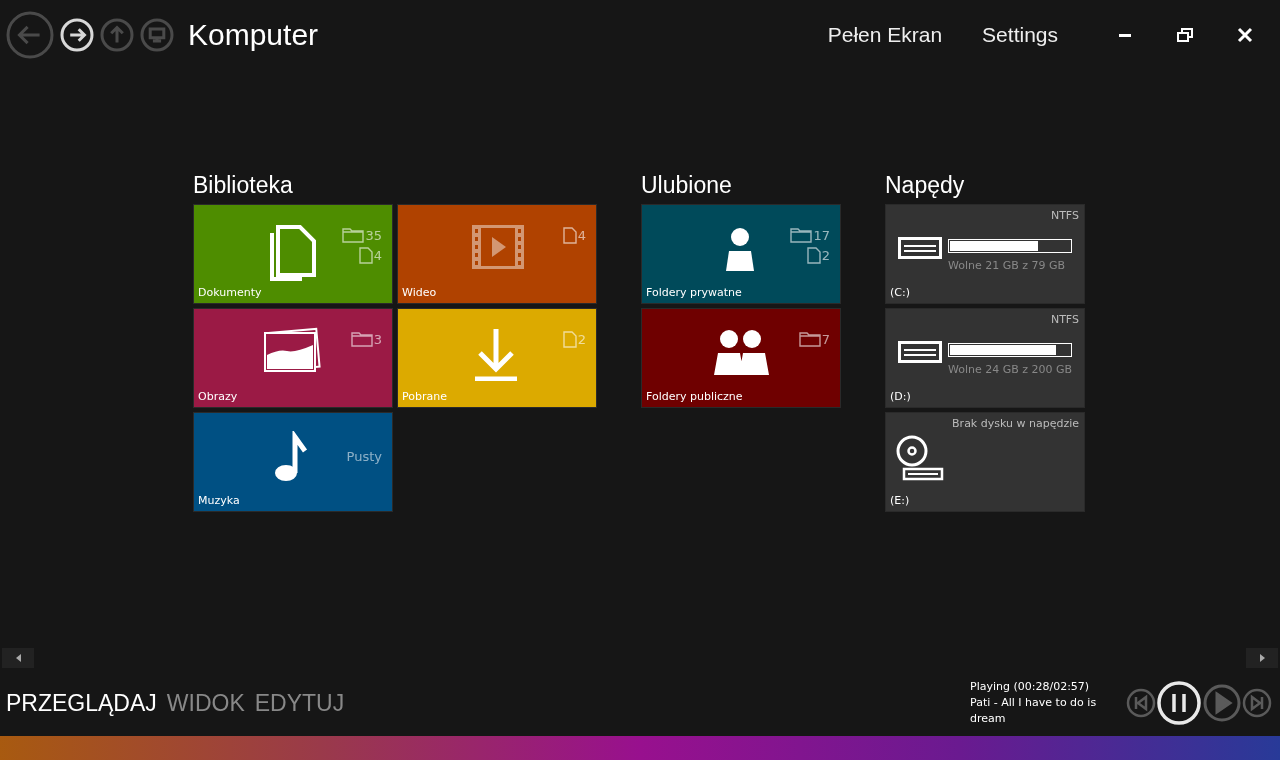  I want to click on drive-letter: (C:), so click(900, 292).